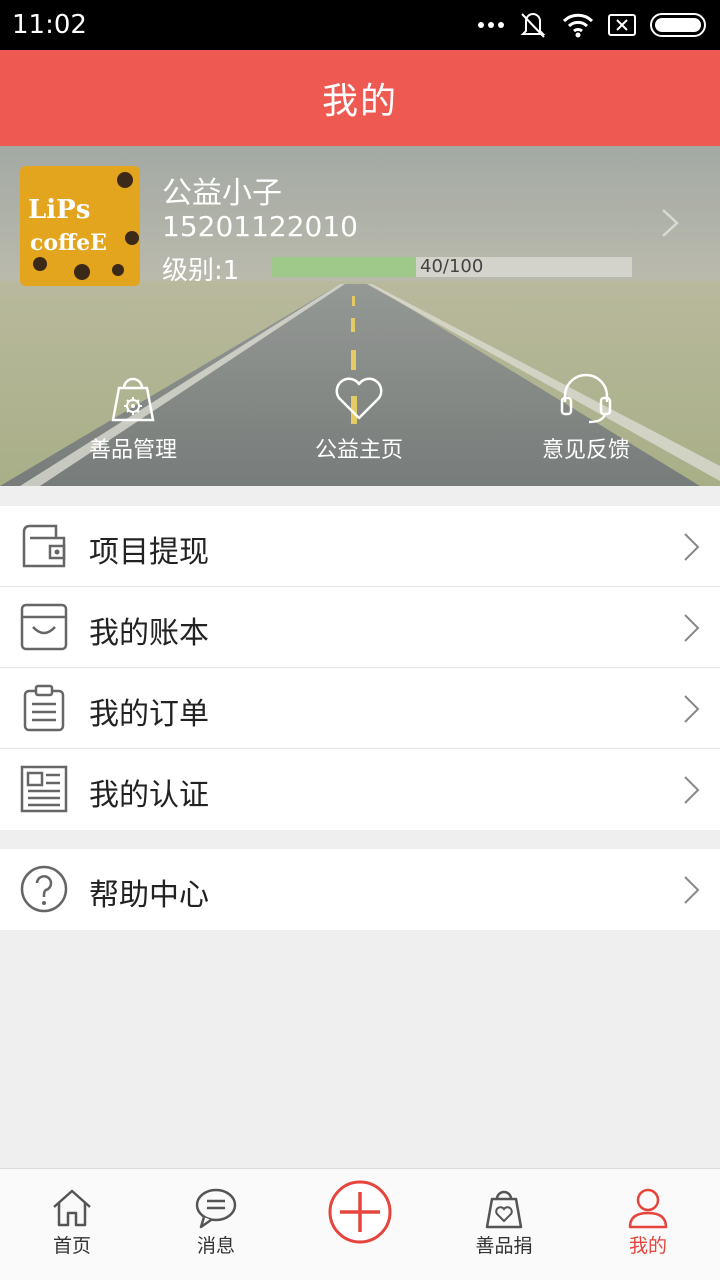 The height and width of the screenshot is (1280, 720). I want to click on question-icon, so click(44, 889).